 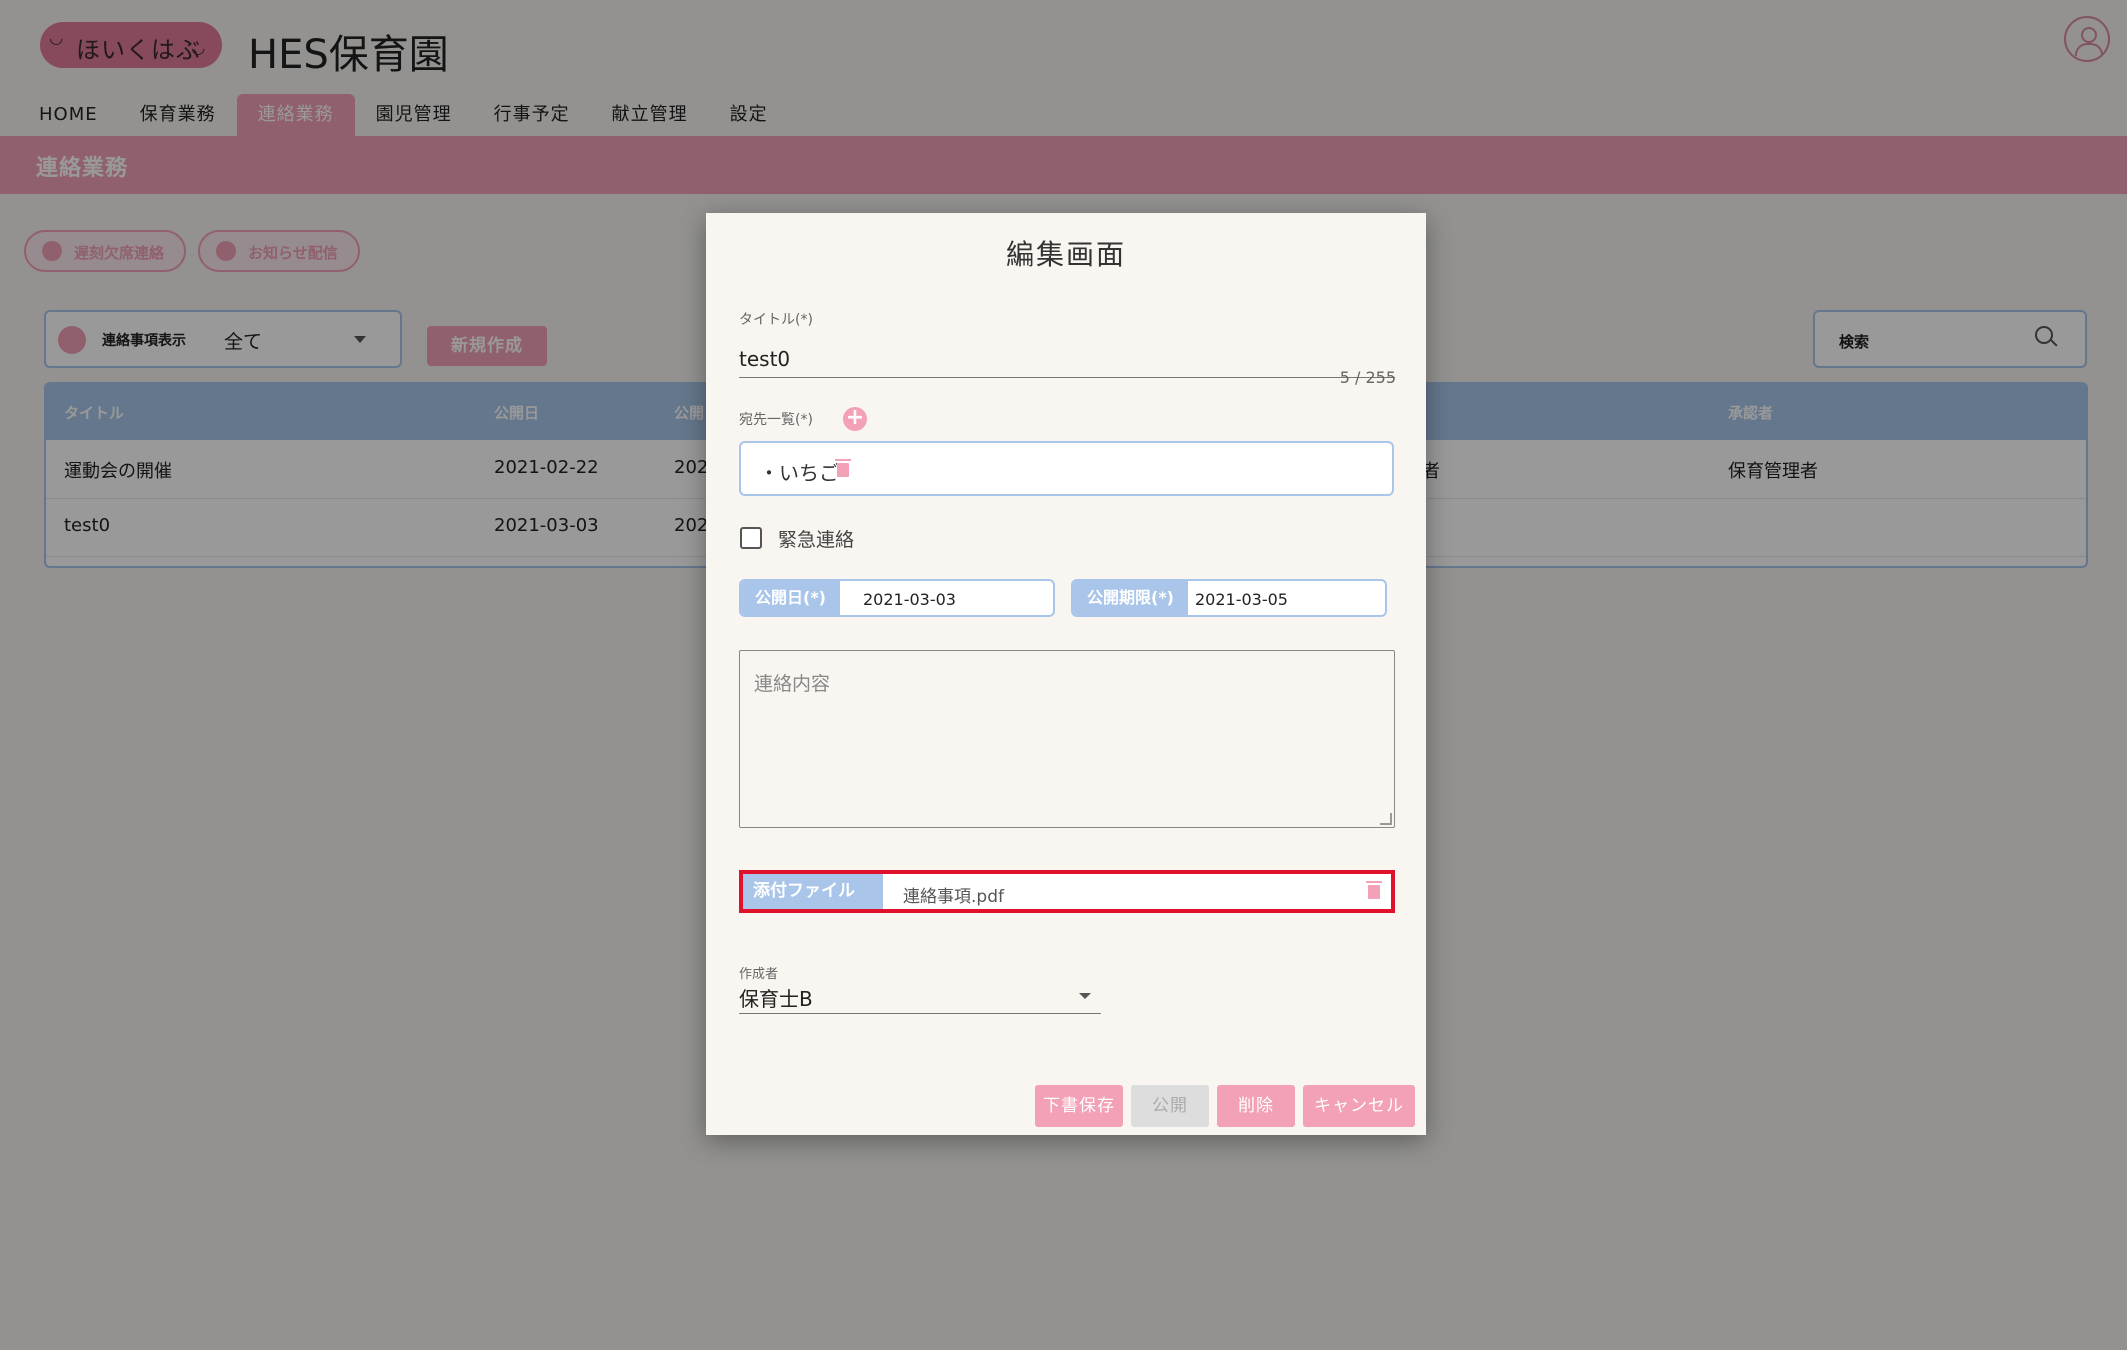 I want to click on urgent-label: 緊急連絡, so click(x=816, y=540).